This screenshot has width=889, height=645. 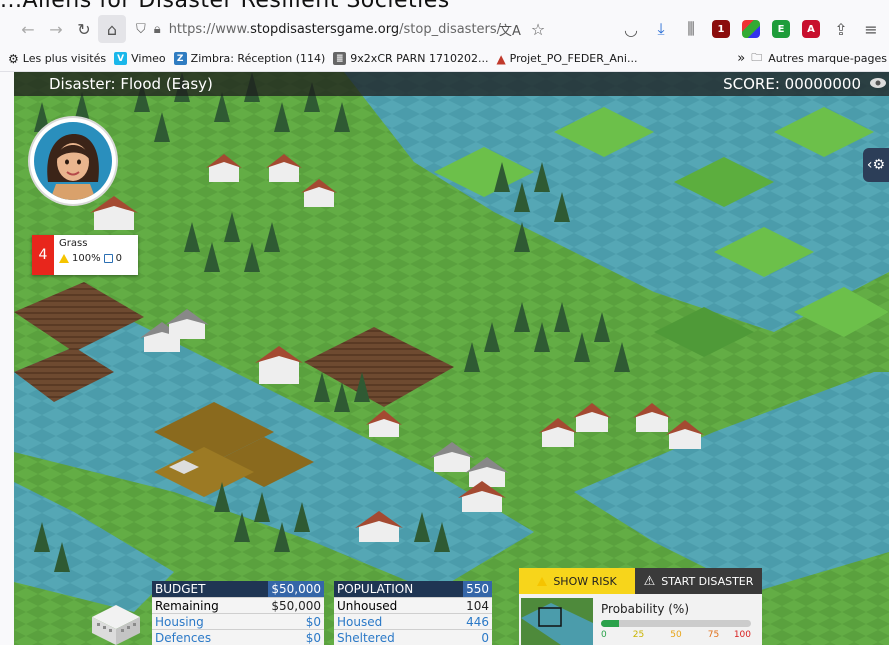 What do you see at coordinates (366, 637) in the screenshot?
I see `population-row-label: Sheltered` at bounding box center [366, 637].